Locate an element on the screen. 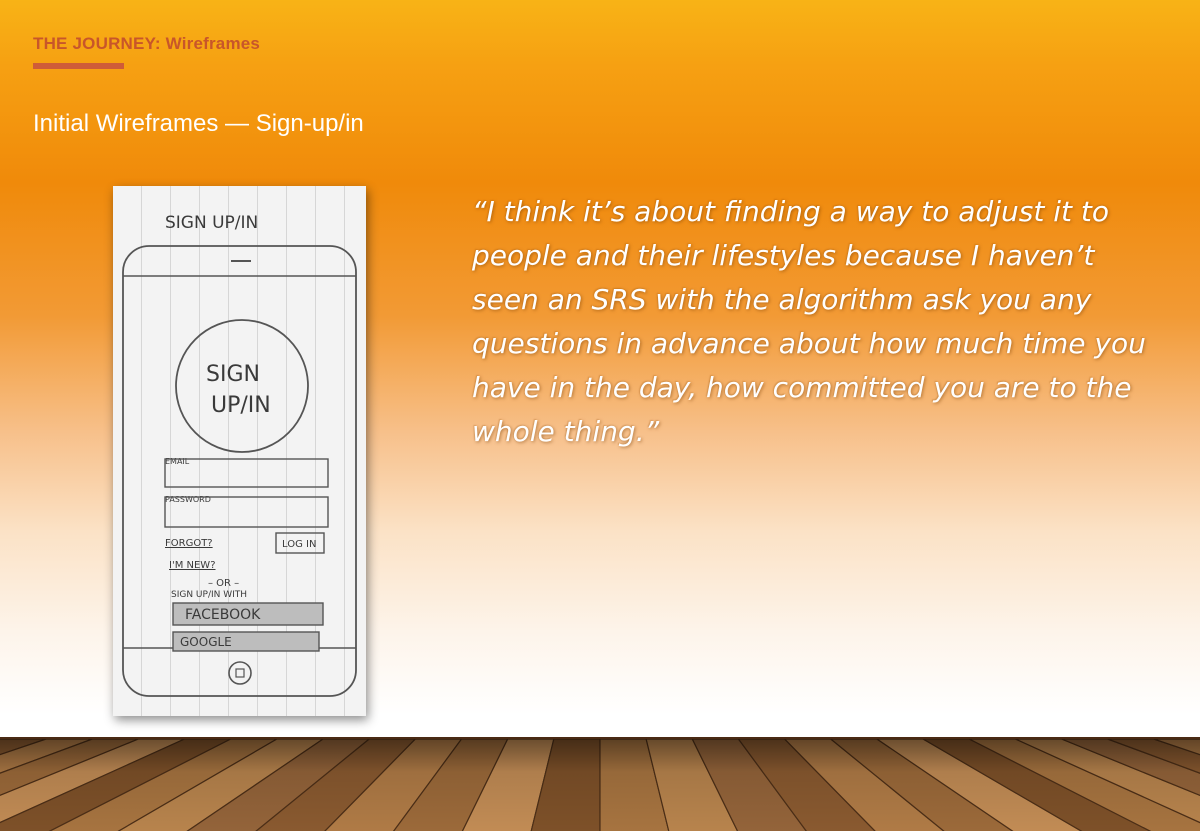 The width and height of the screenshot is (1200, 831). sketch-circle-line2: UP/IN is located at coordinates (241, 405).